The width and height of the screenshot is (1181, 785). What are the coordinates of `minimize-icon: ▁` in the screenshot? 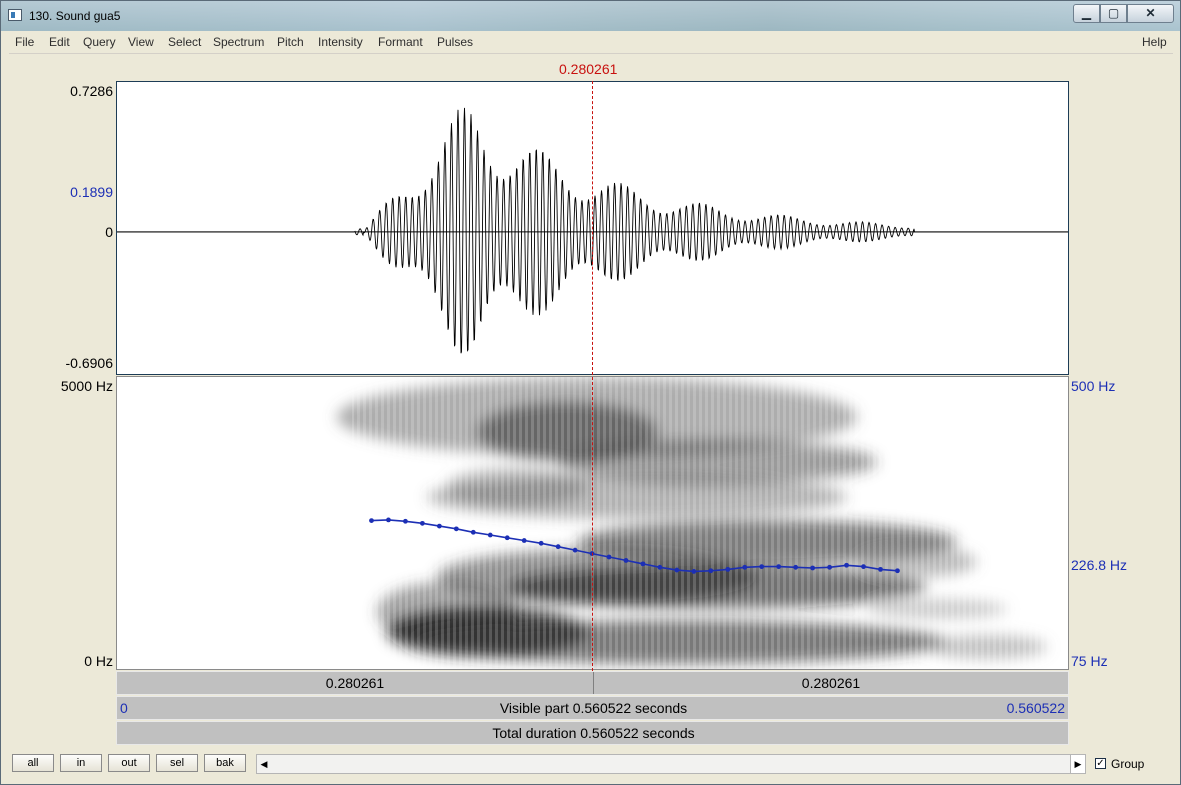 It's located at (1086, 13).